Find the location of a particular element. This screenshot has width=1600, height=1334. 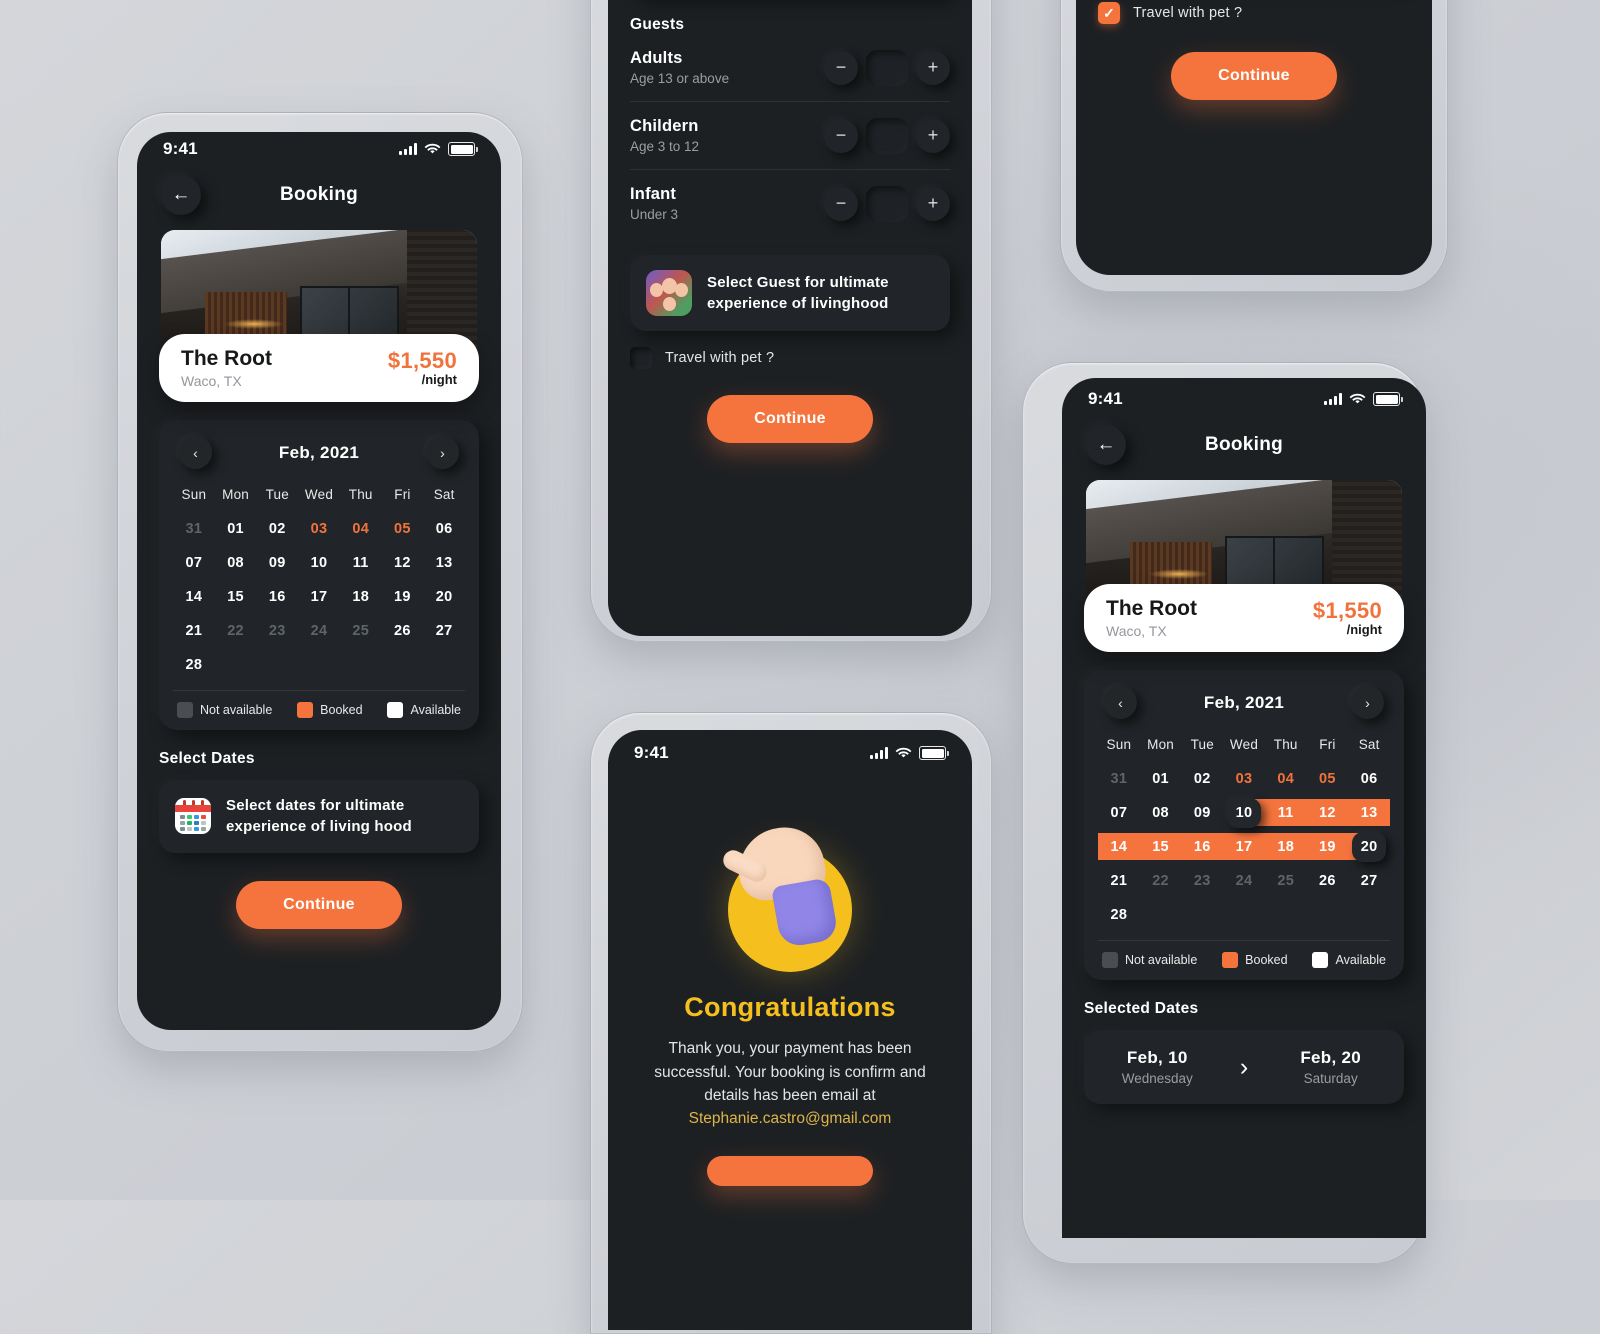

calendar-day-label: 22 is located at coordinates (235, 630).